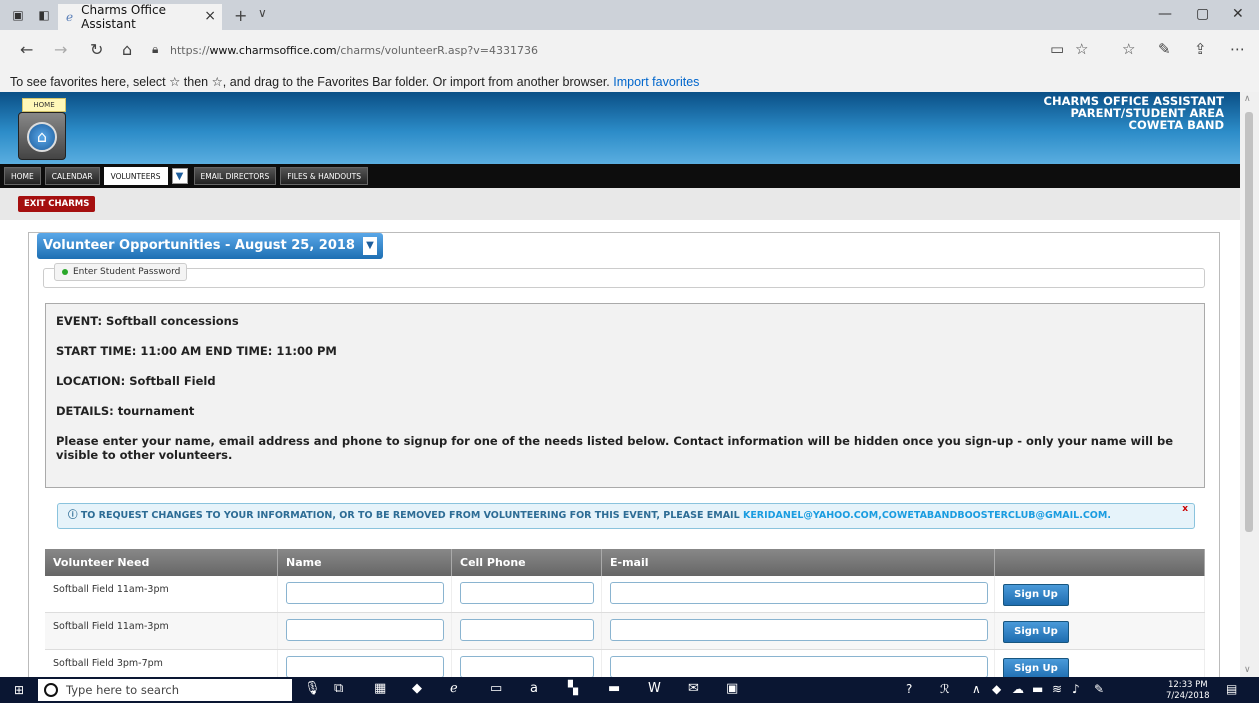 The image size is (1259, 703). Describe the element at coordinates (179, 176) in the screenshot. I see `volunteers-dropdown-icon: ▼` at that location.